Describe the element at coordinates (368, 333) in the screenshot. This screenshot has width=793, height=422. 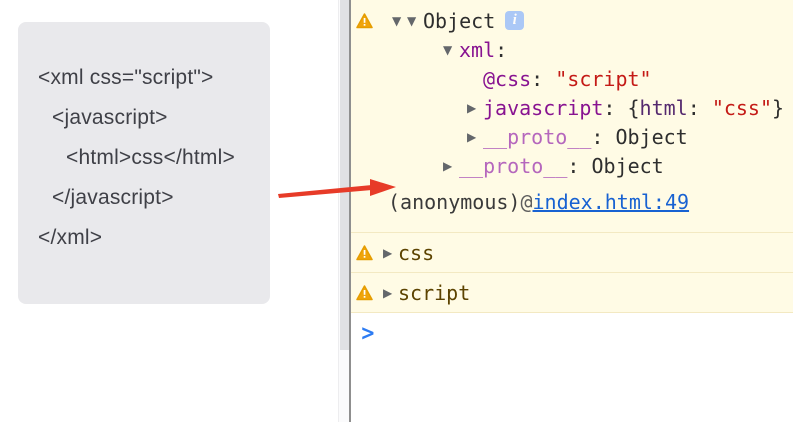
I see `prompt-chevron-icon: >` at that location.